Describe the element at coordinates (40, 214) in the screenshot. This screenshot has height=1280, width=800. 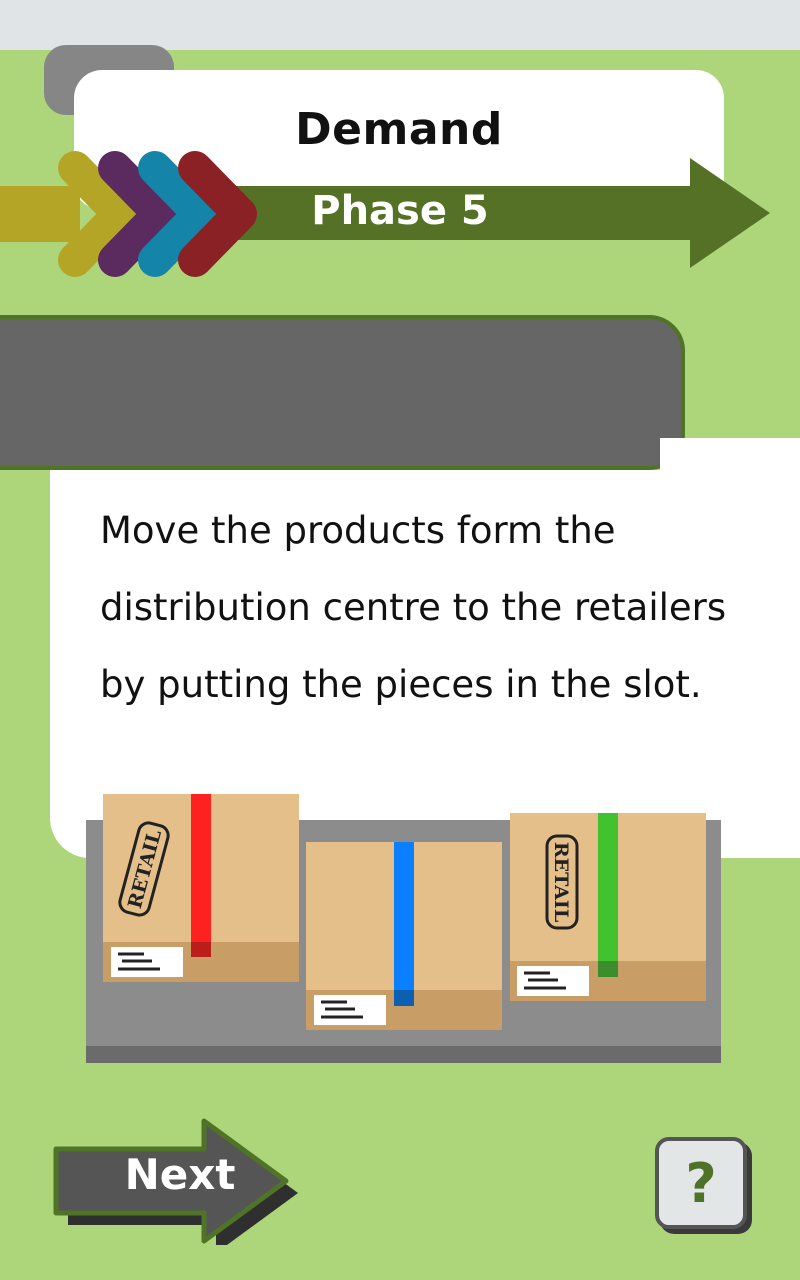
I see `yellow-arrow-shaft` at that location.